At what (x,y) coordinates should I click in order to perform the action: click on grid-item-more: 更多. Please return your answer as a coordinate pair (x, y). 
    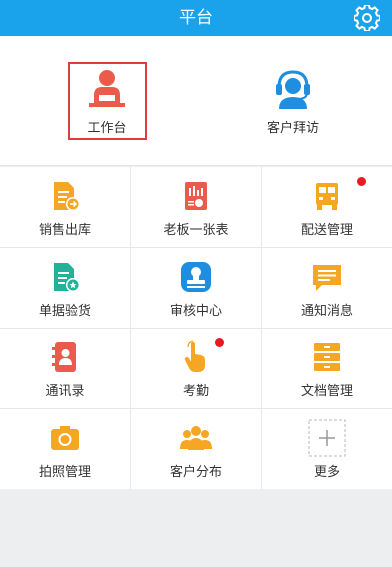
    Looking at the image, I should click on (327, 449).